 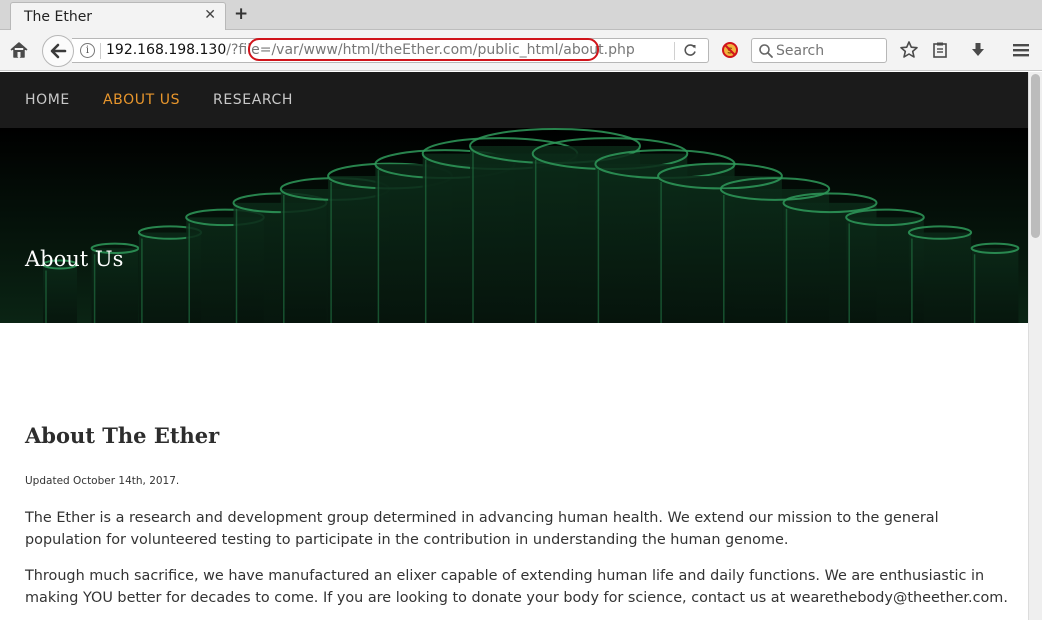 What do you see at coordinates (58, 17) in the screenshot?
I see `tab-title: The Ether` at bounding box center [58, 17].